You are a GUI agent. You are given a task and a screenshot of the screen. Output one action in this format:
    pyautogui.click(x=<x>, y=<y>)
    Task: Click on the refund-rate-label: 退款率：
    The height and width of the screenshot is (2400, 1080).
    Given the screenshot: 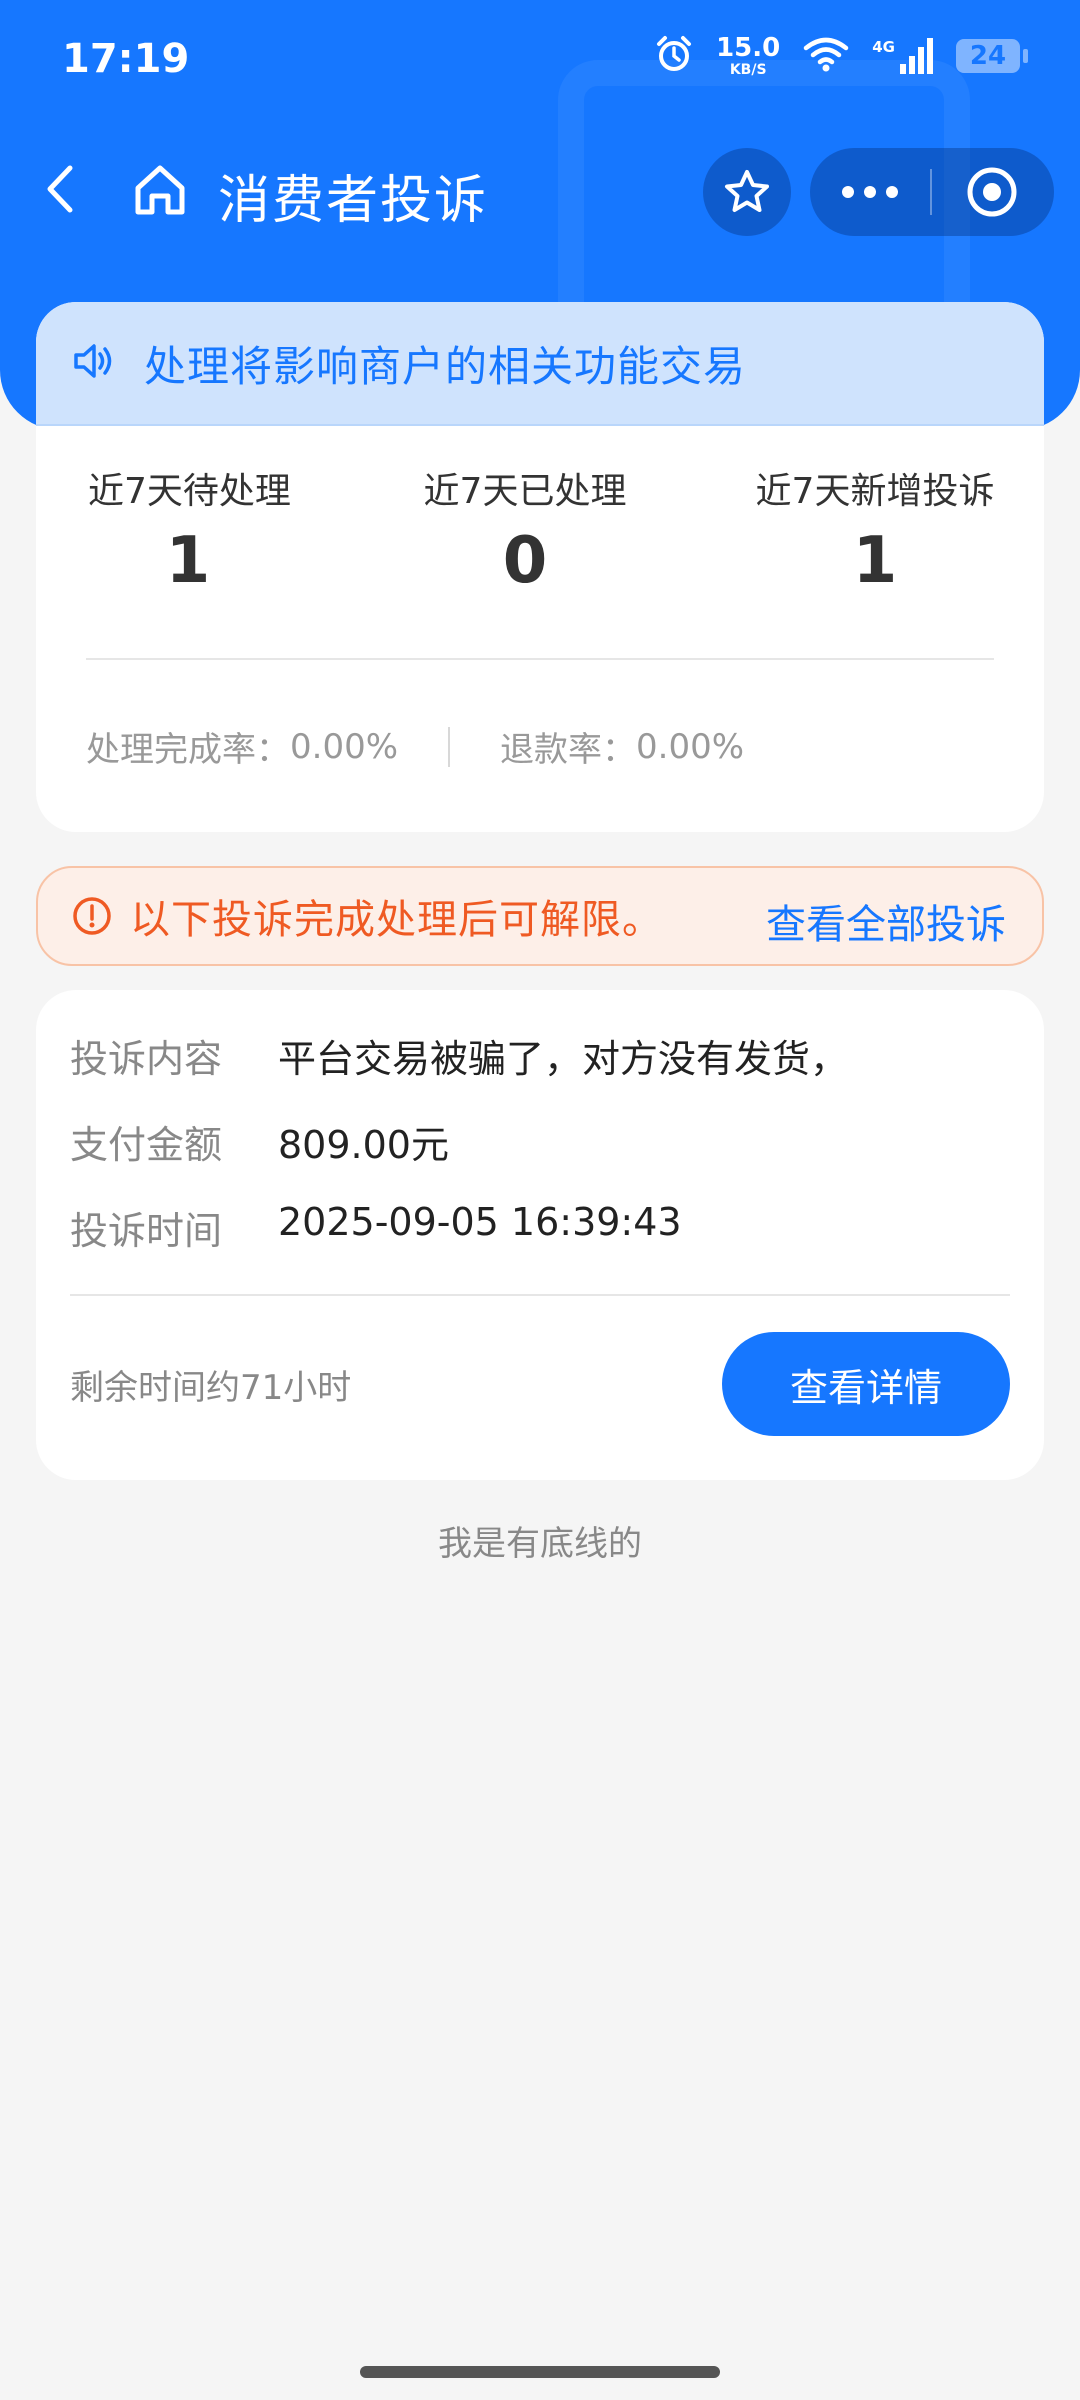 What is the action you would take?
    pyautogui.click(x=568, y=750)
    